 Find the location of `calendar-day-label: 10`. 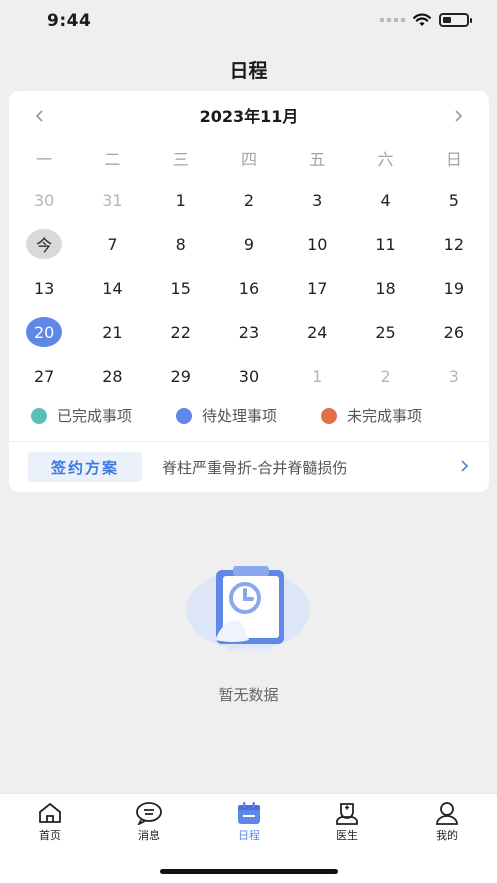

calendar-day-label: 10 is located at coordinates (317, 244).